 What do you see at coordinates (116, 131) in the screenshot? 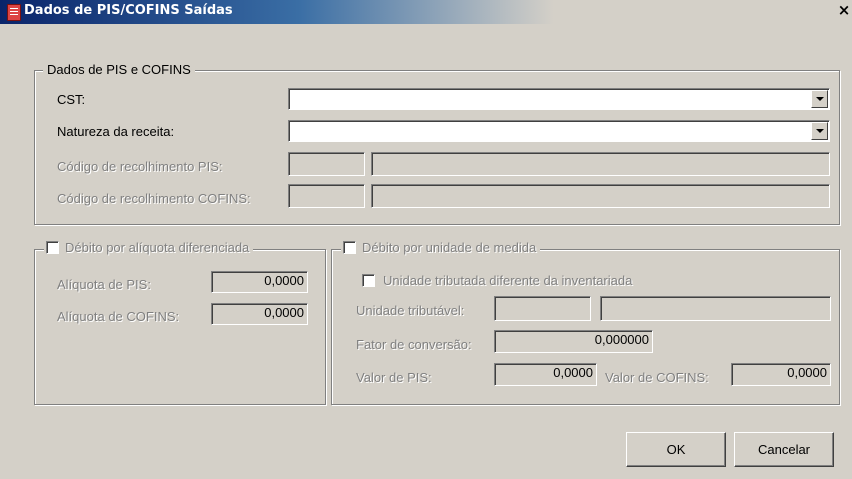
I see `natureza-label: Natureza da receita:` at bounding box center [116, 131].